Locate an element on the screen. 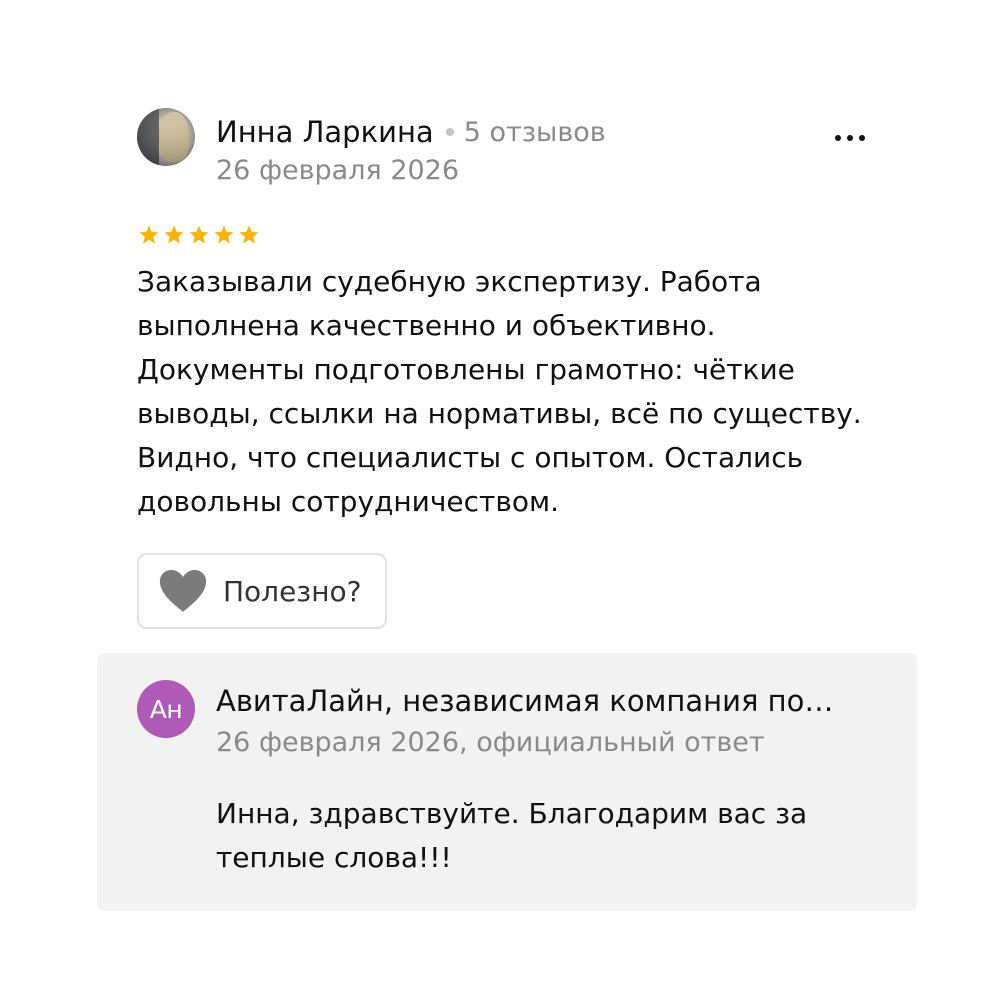 The image size is (1000, 1000). author-avatar is located at coordinates (166, 137).